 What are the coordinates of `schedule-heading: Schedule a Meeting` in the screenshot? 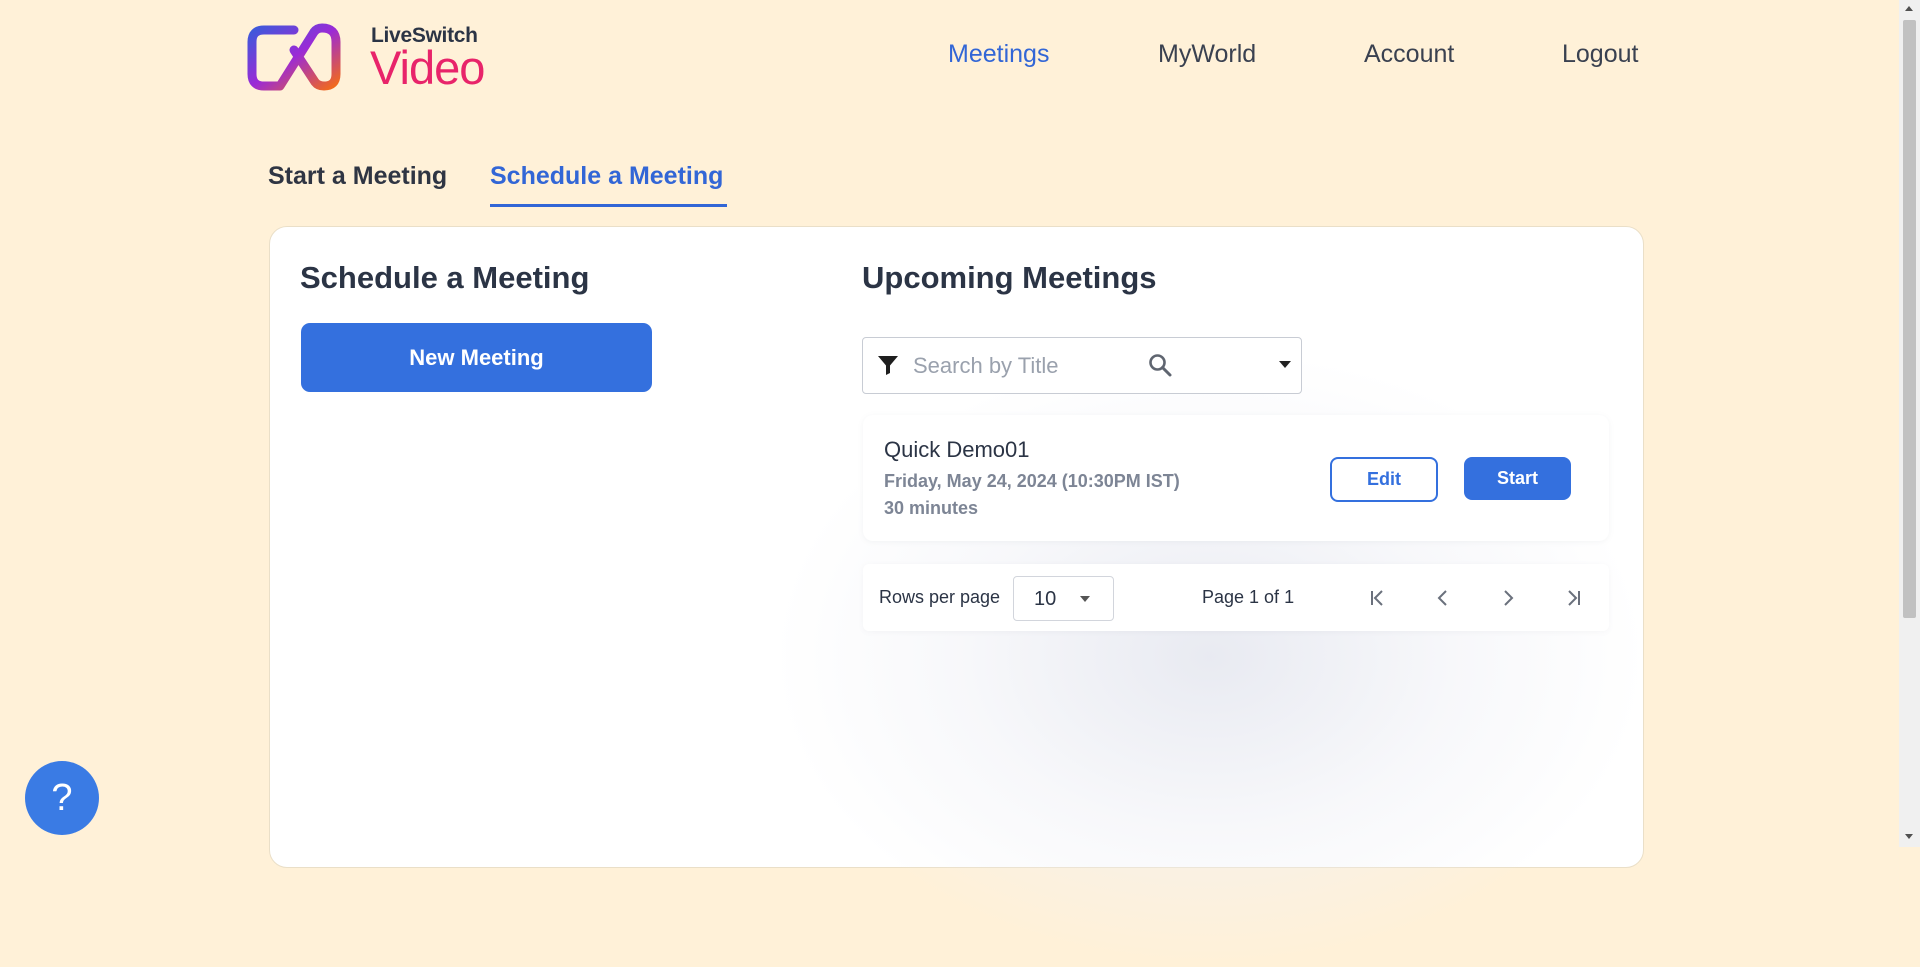 It's located at (445, 277).